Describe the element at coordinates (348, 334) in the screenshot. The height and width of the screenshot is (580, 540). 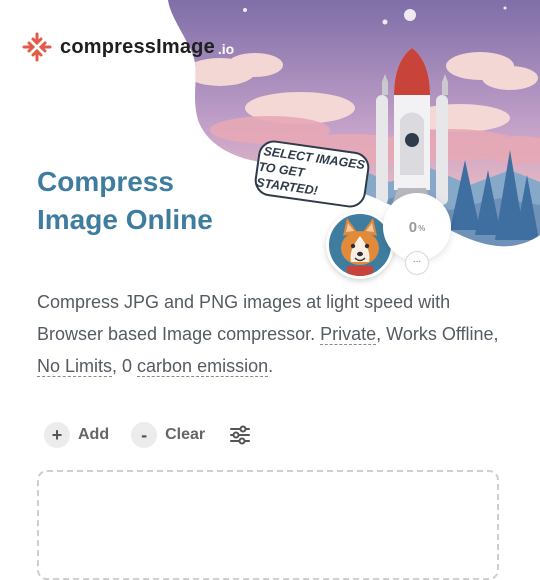
I see `private-link: Private` at that location.